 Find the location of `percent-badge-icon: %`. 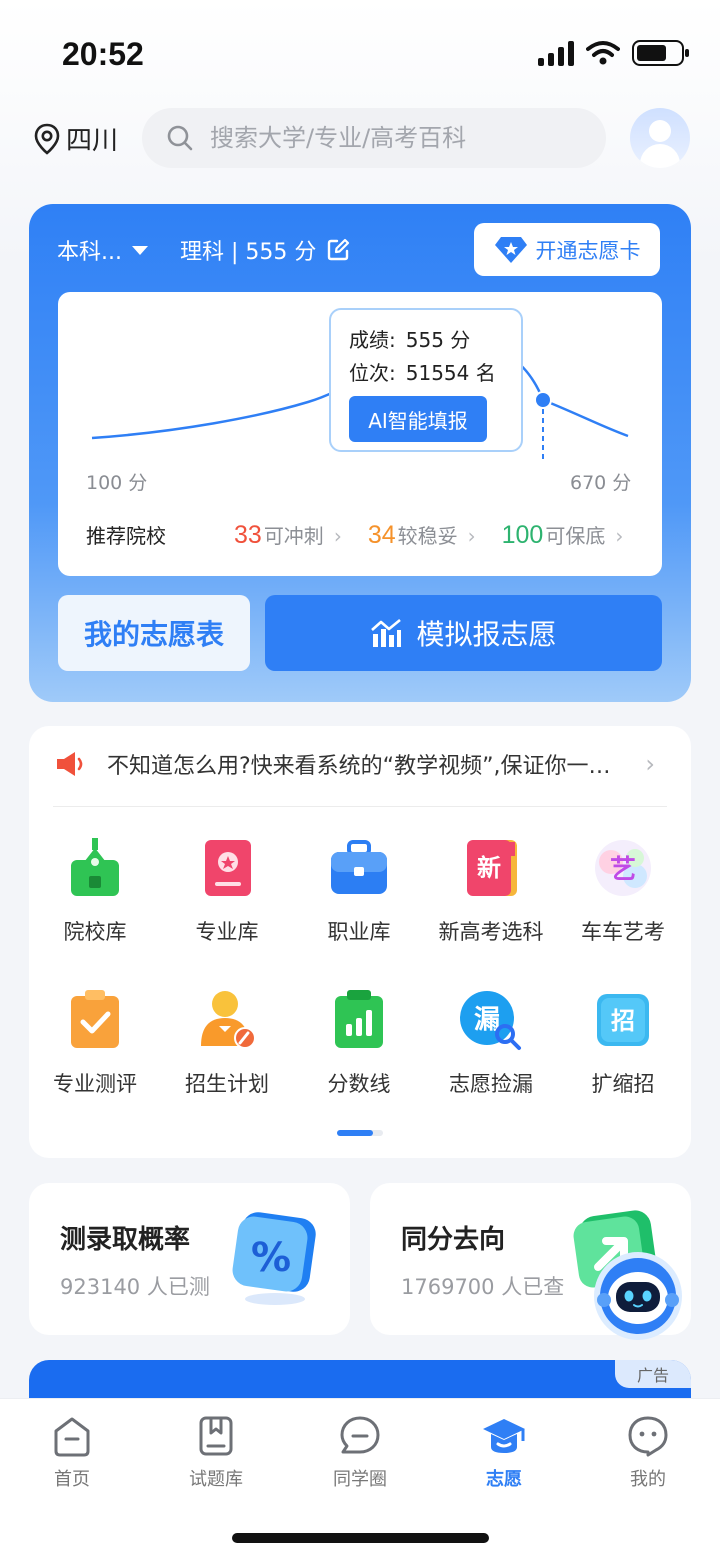

percent-badge-icon: % is located at coordinates (274, 1258).